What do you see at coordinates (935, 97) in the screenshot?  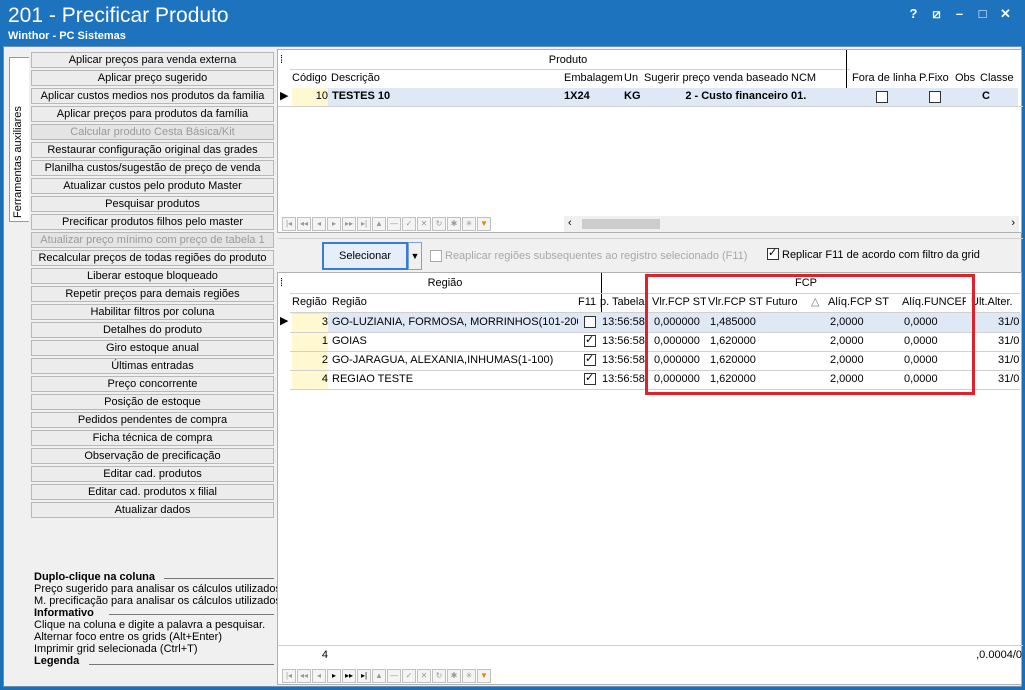 I see `checkbox-pfixo` at bounding box center [935, 97].